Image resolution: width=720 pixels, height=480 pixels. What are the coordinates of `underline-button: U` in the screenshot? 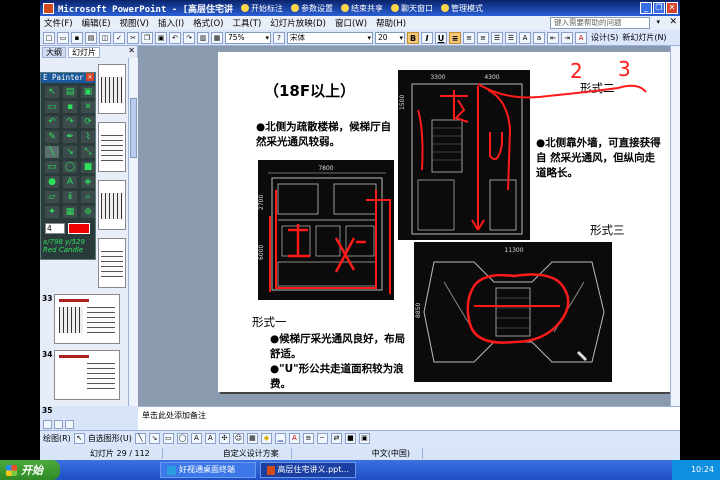 It's located at (441, 37).